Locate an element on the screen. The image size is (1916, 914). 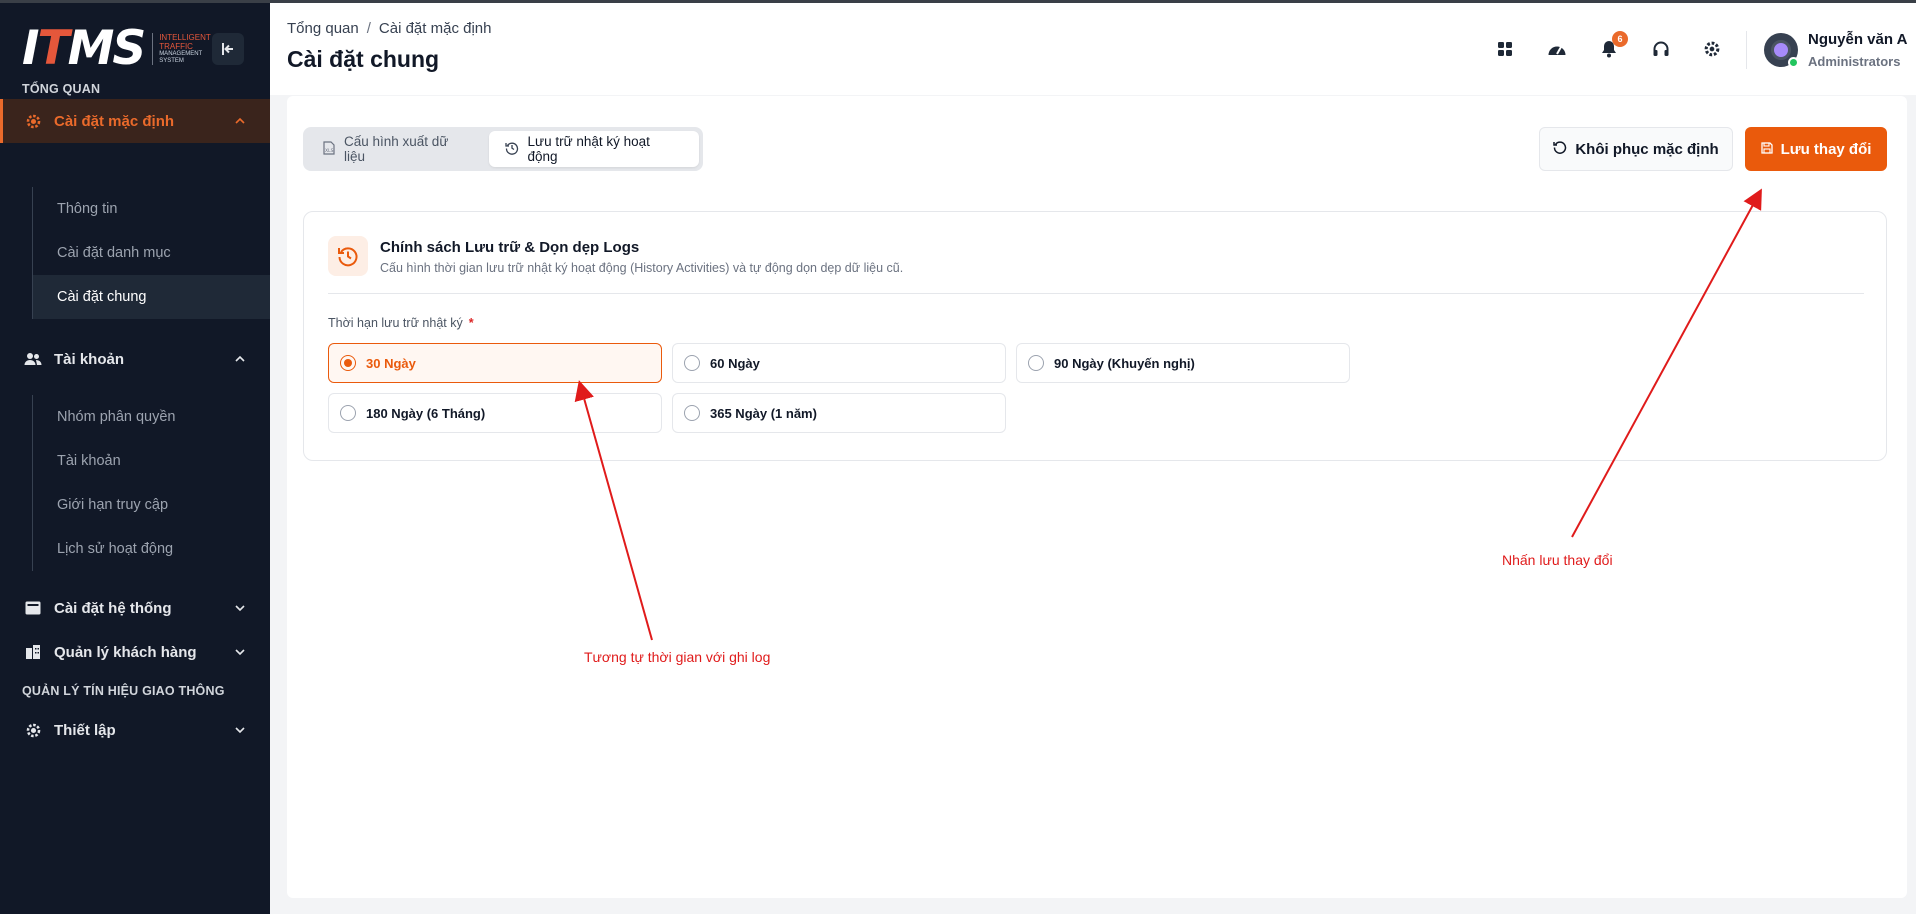
tab-export-config: XLS Cấu hình xuất dữ liệu is located at coordinates (398, 149).